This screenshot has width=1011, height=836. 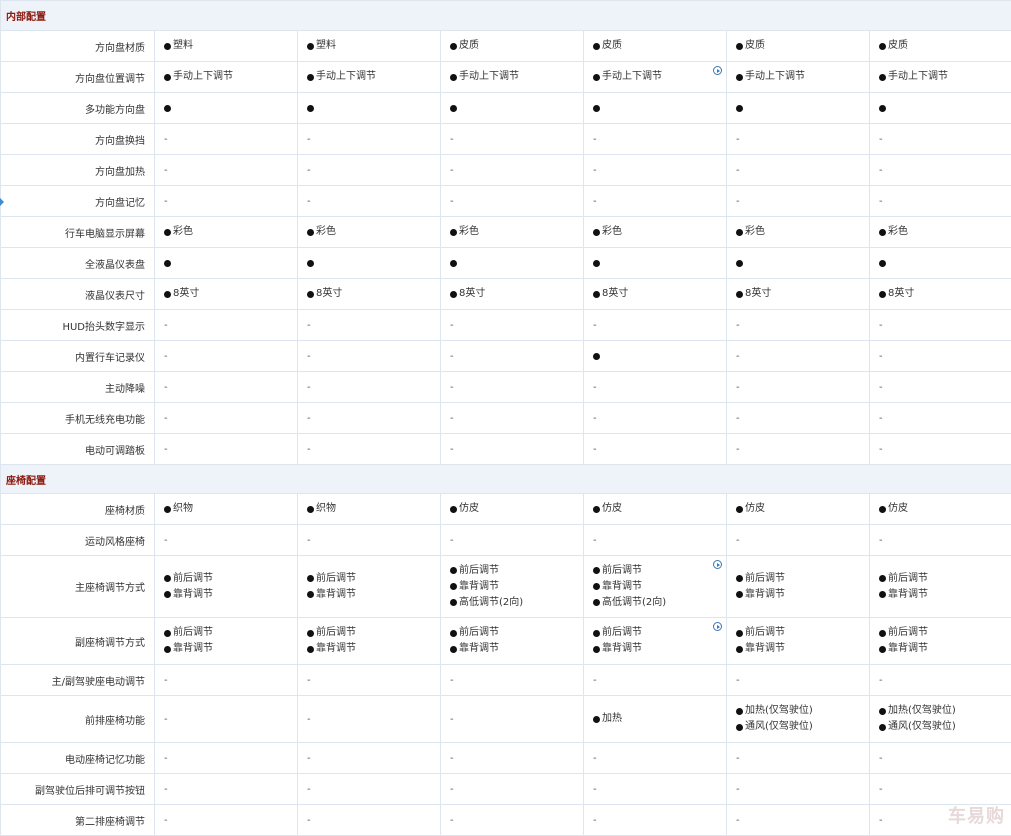 I want to click on feature-text: 仿皮, so click(x=755, y=509).